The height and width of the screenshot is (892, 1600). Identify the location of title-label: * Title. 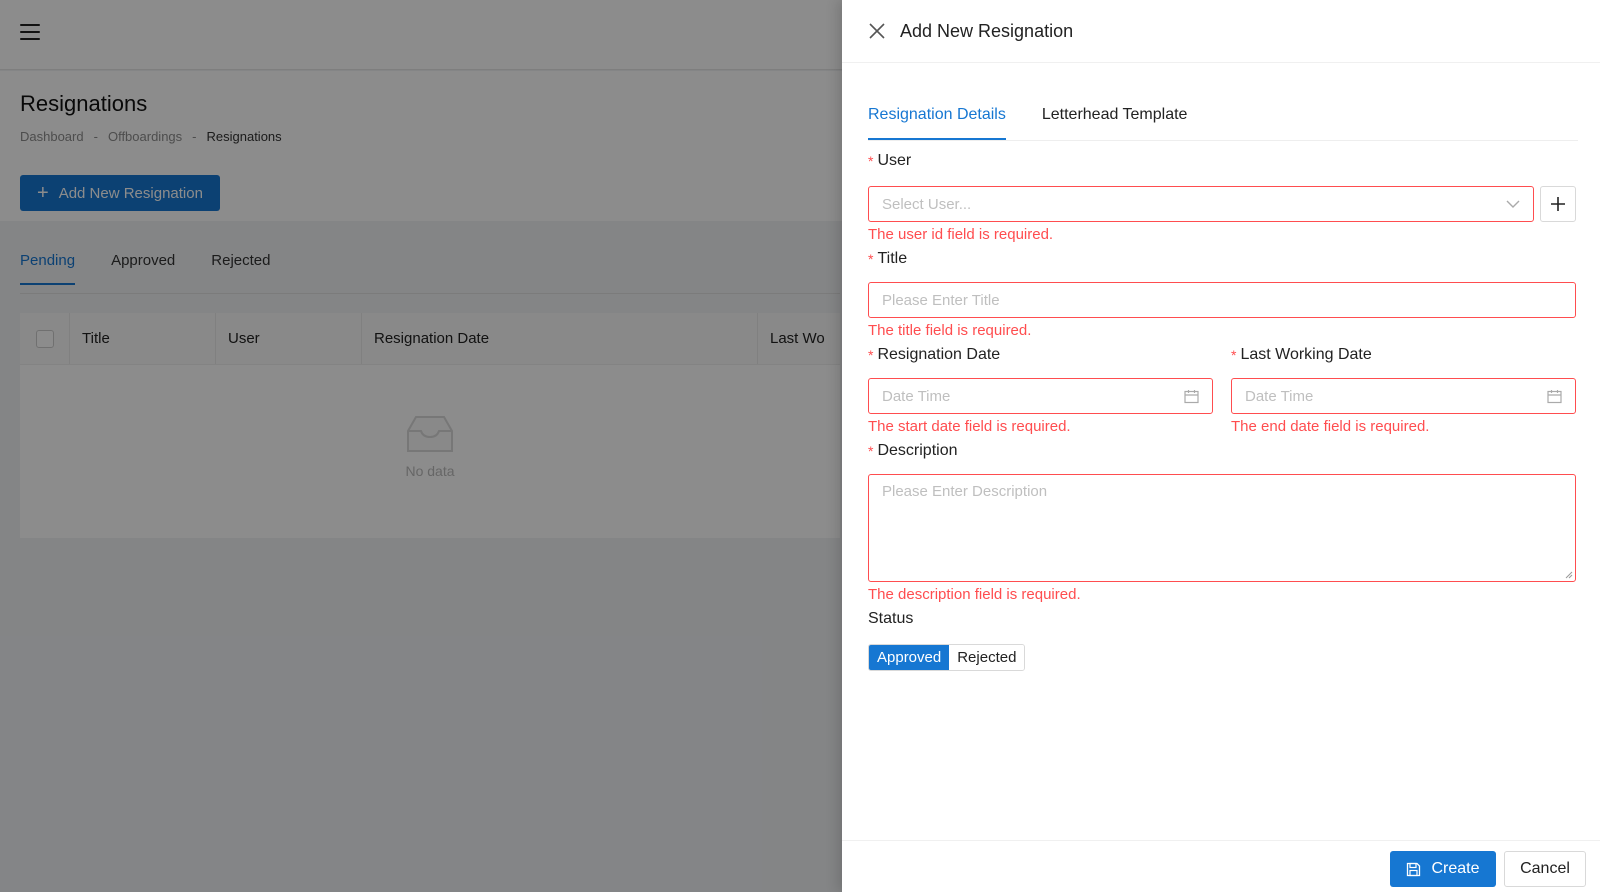
(1222, 259).